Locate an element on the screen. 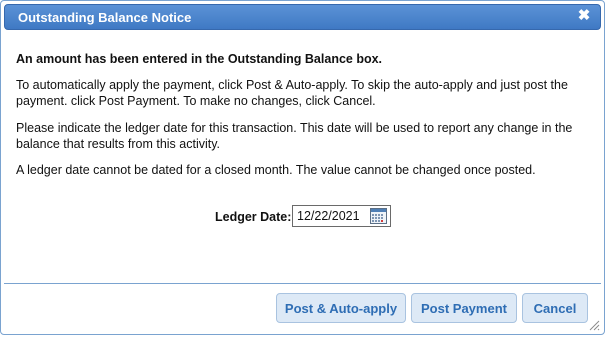  resize-grip-icon is located at coordinates (594, 324).